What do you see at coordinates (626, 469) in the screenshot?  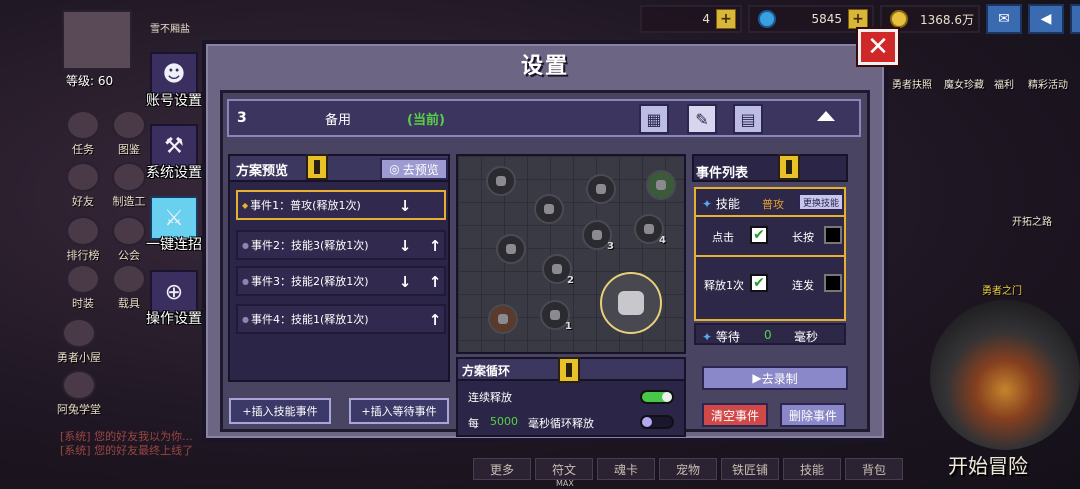 I see `nav-soulcard: 魂卡` at bounding box center [626, 469].